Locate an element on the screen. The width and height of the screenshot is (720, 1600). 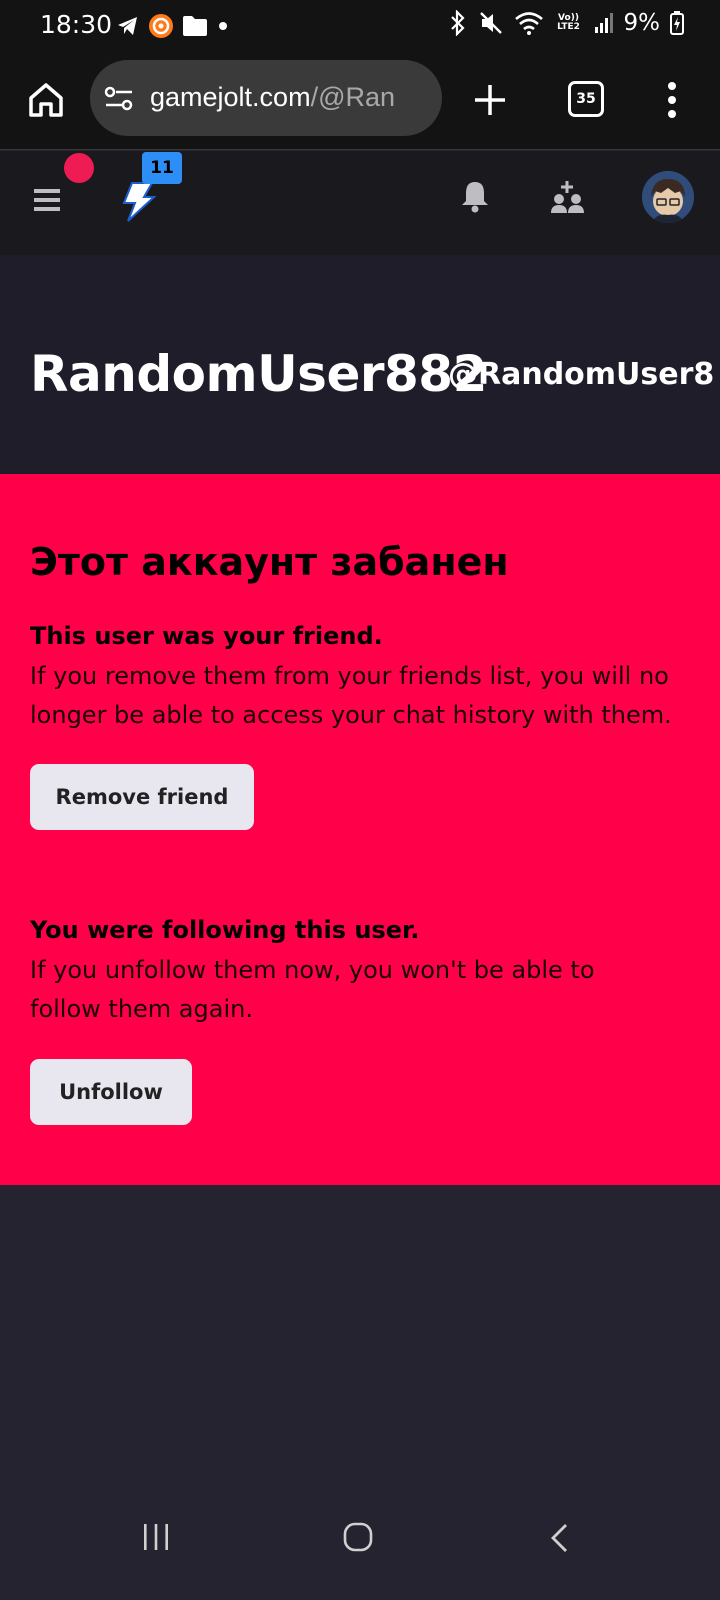
browser-toolbar: gamejolt.com/@Ran 35 is located at coordinates (360, 101).